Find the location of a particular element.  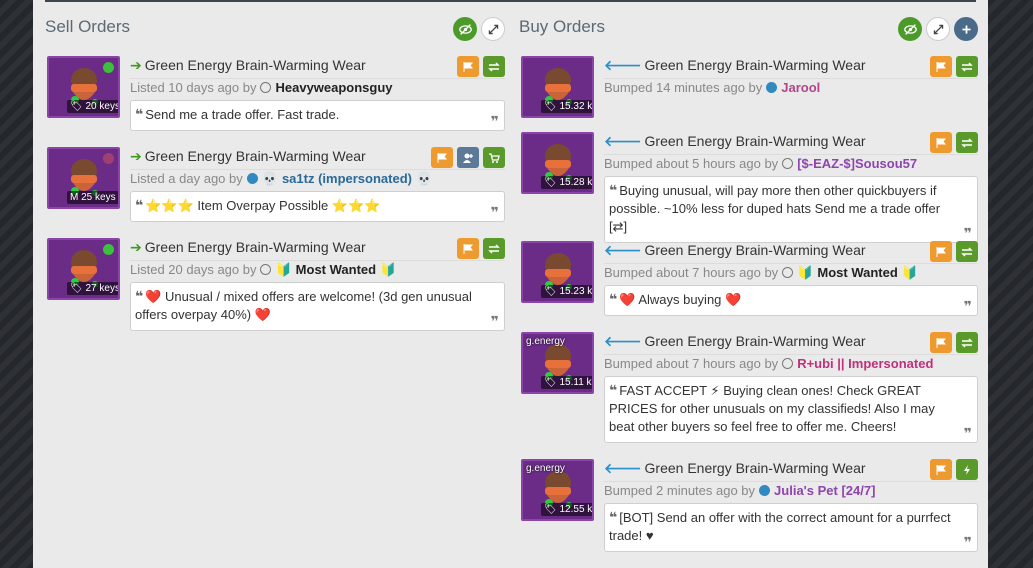

item-thumbnail: 🏷 27 keys is located at coordinates (83, 269).